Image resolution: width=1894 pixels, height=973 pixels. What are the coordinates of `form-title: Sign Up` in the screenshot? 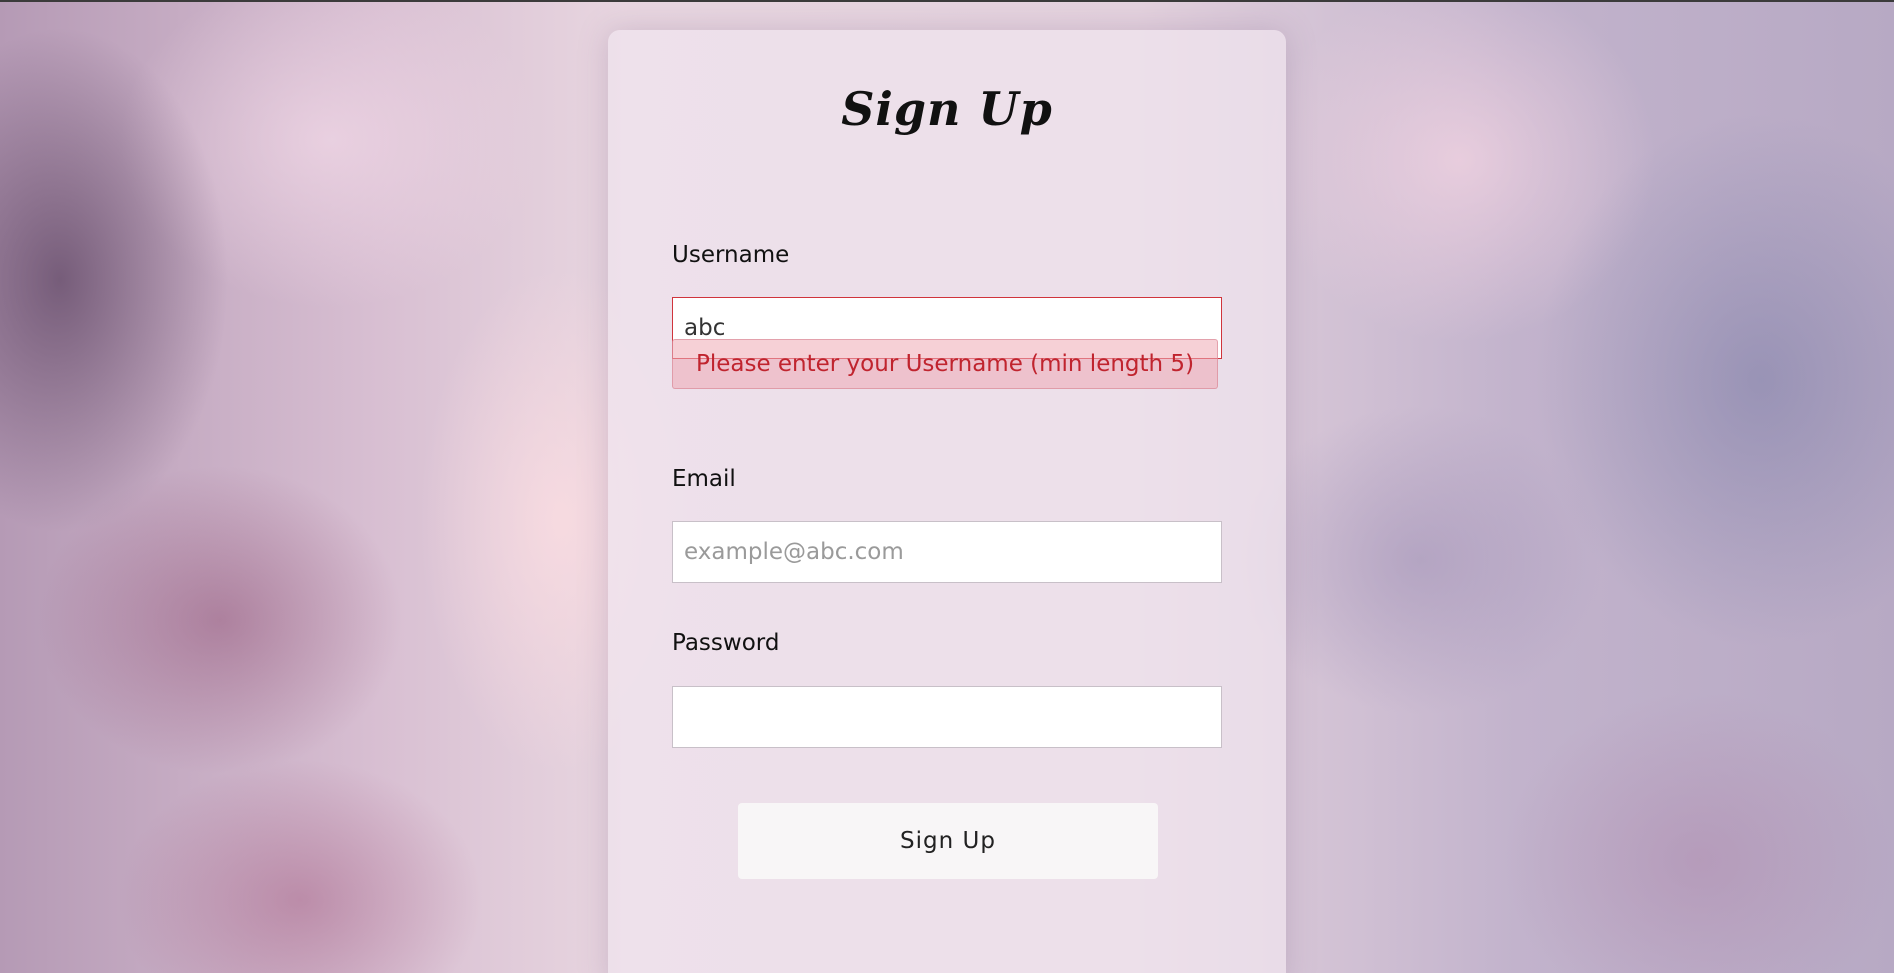 It's located at (947, 109).